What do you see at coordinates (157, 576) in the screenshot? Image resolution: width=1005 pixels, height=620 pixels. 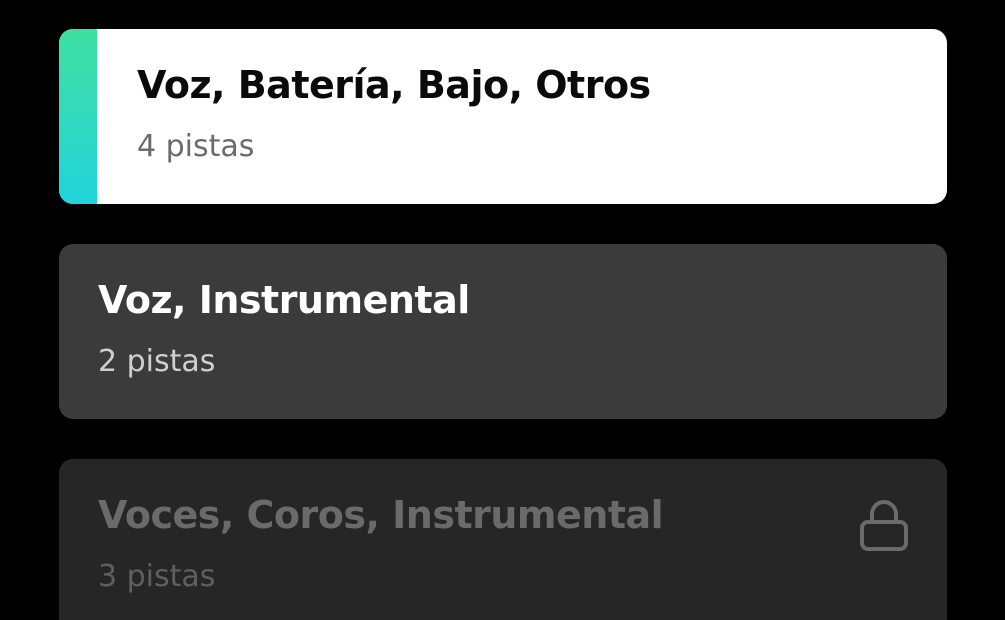 I see `option-track-count: 3 pistas` at bounding box center [157, 576].